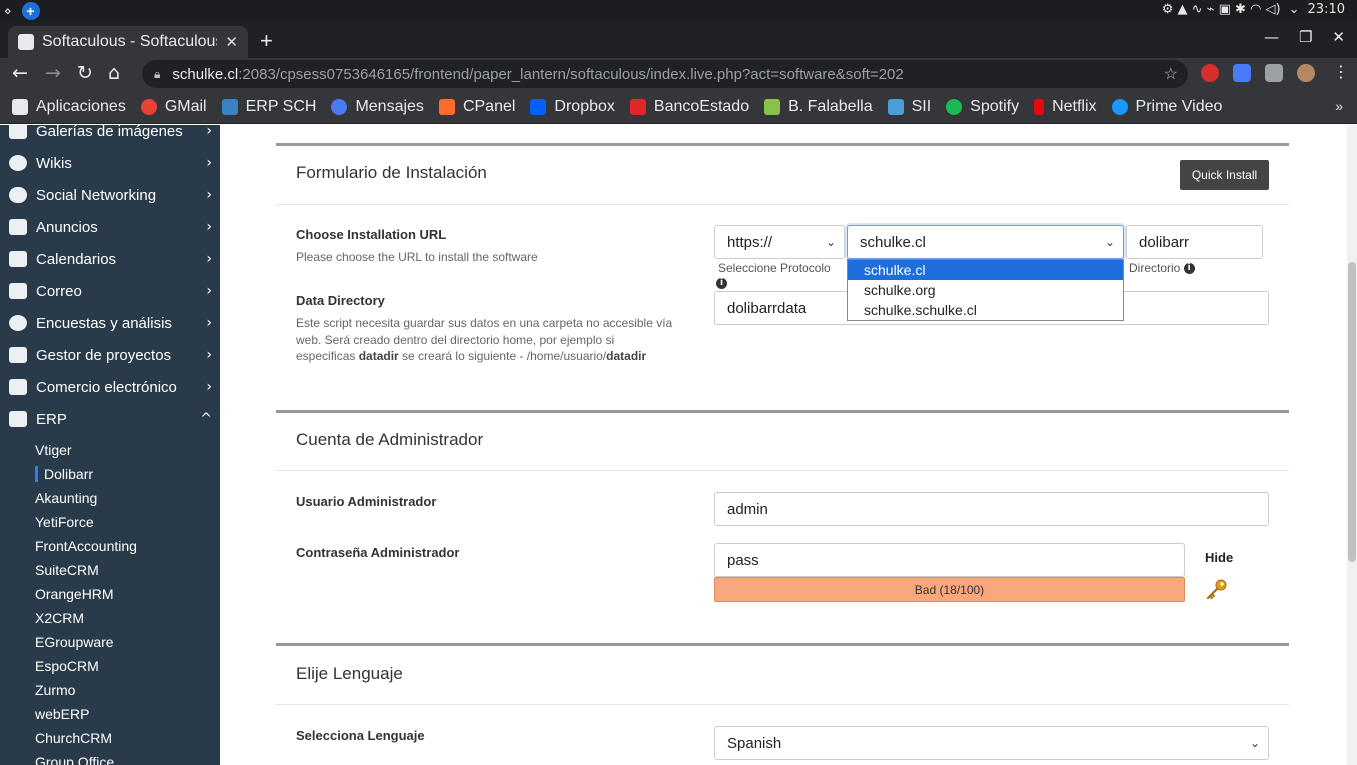  What do you see at coordinates (64, 474) in the screenshot?
I see `erp-item-dolibarr: Dolibarr` at bounding box center [64, 474].